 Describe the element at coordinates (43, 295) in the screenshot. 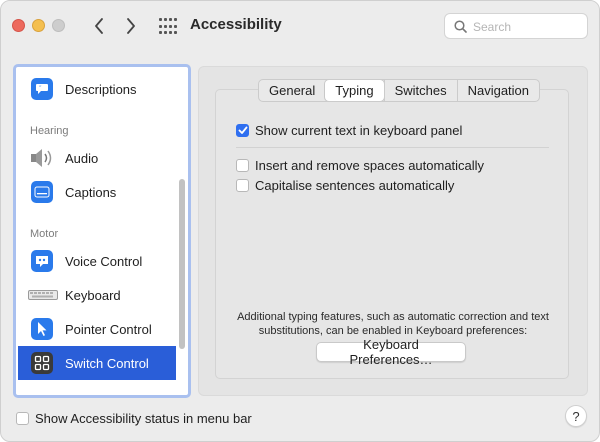

I see `keyboard-icon` at that location.